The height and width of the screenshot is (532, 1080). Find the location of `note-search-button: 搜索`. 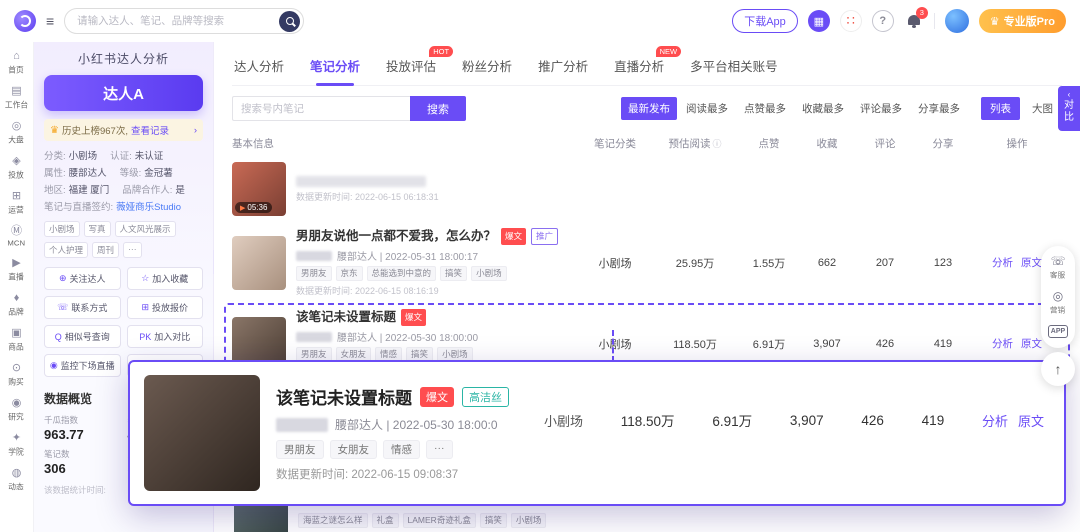

note-search-button: 搜索 is located at coordinates (438, 108).